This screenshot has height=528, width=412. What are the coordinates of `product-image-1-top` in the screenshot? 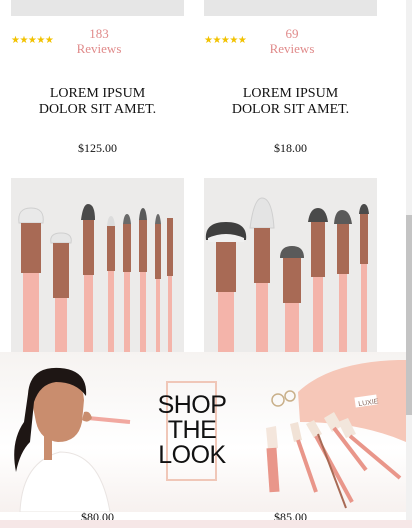 It's located at (97, 8).